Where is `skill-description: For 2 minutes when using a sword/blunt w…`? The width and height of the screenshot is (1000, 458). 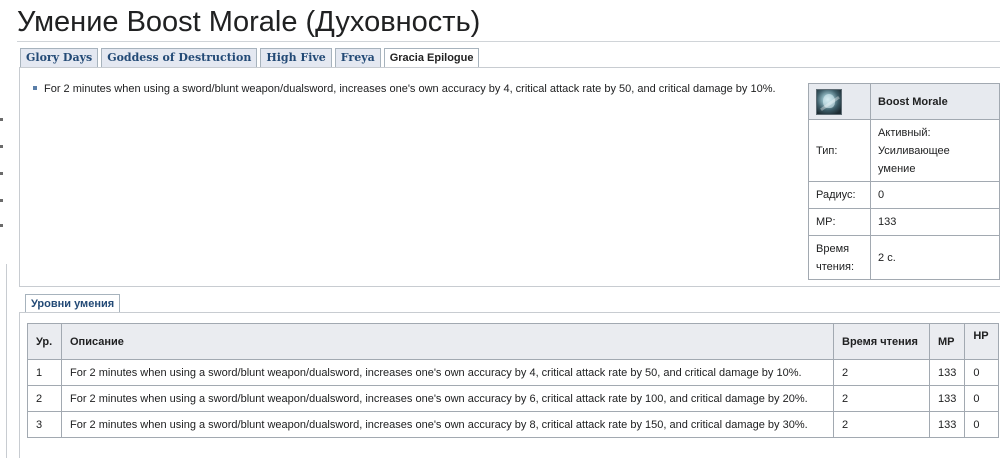 skill-description: For 2 minutes when using a sword/blunt w… is located at coordinates (404, 89).